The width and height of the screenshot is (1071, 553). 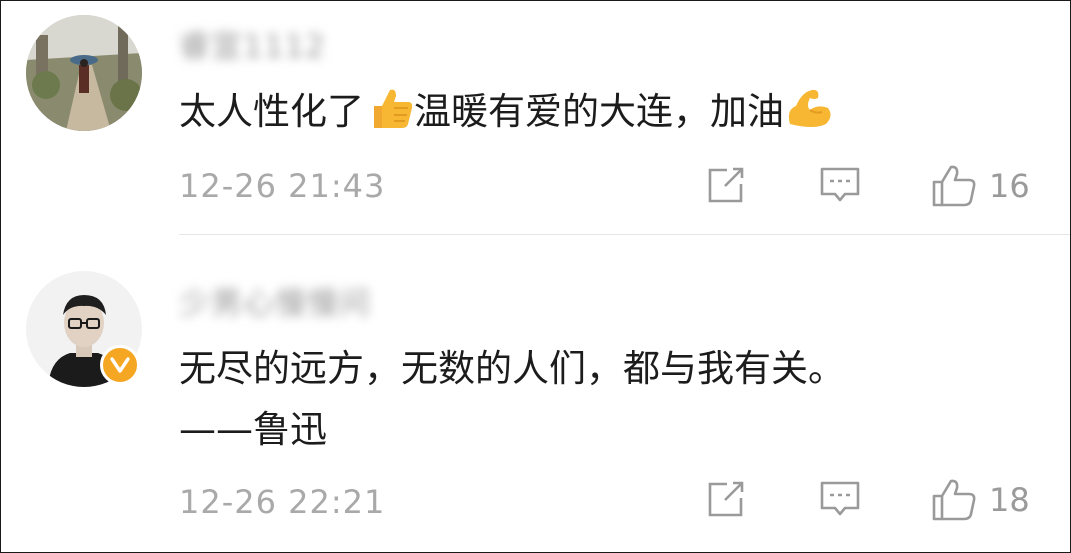 What do you see at coordinates (282, 502) in the screenshot?
I see `comment-time: 12-26 22:21` at bounding box center [282, 502].